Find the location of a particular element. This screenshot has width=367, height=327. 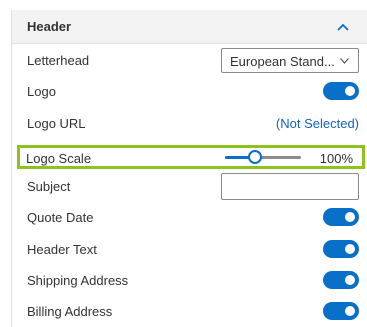

subject-label: Subject is located at coordinates (49, 186).